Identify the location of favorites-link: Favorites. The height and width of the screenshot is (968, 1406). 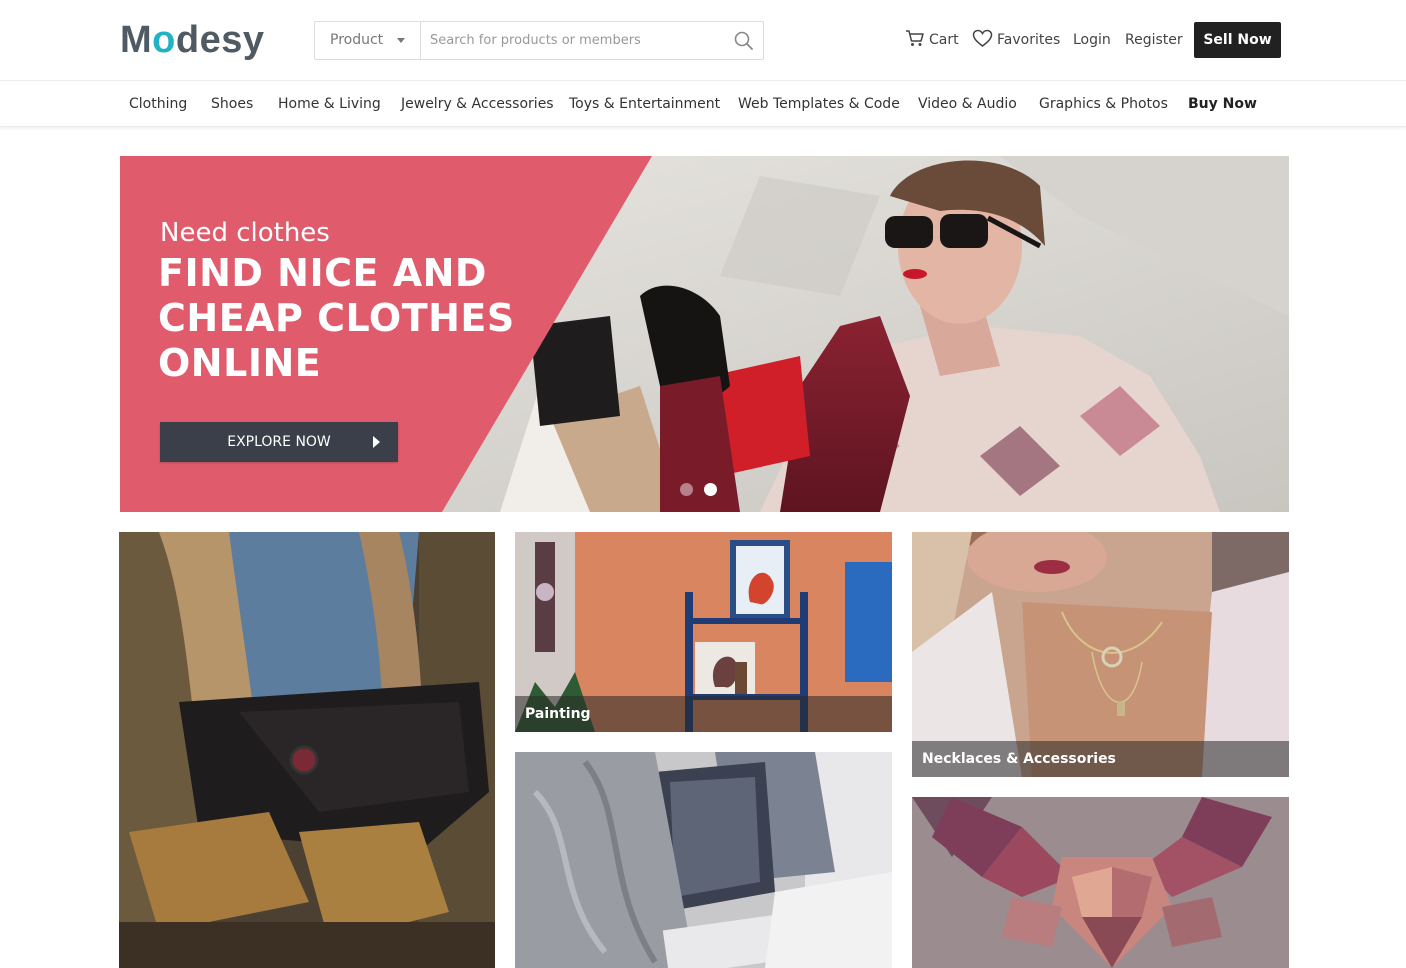
(1016, 40).